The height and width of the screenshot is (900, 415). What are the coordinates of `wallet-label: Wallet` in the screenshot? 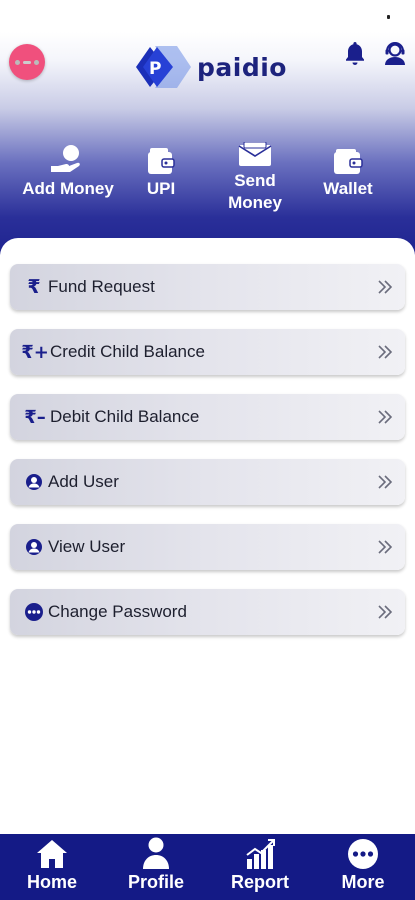 It's located at (348, 188).